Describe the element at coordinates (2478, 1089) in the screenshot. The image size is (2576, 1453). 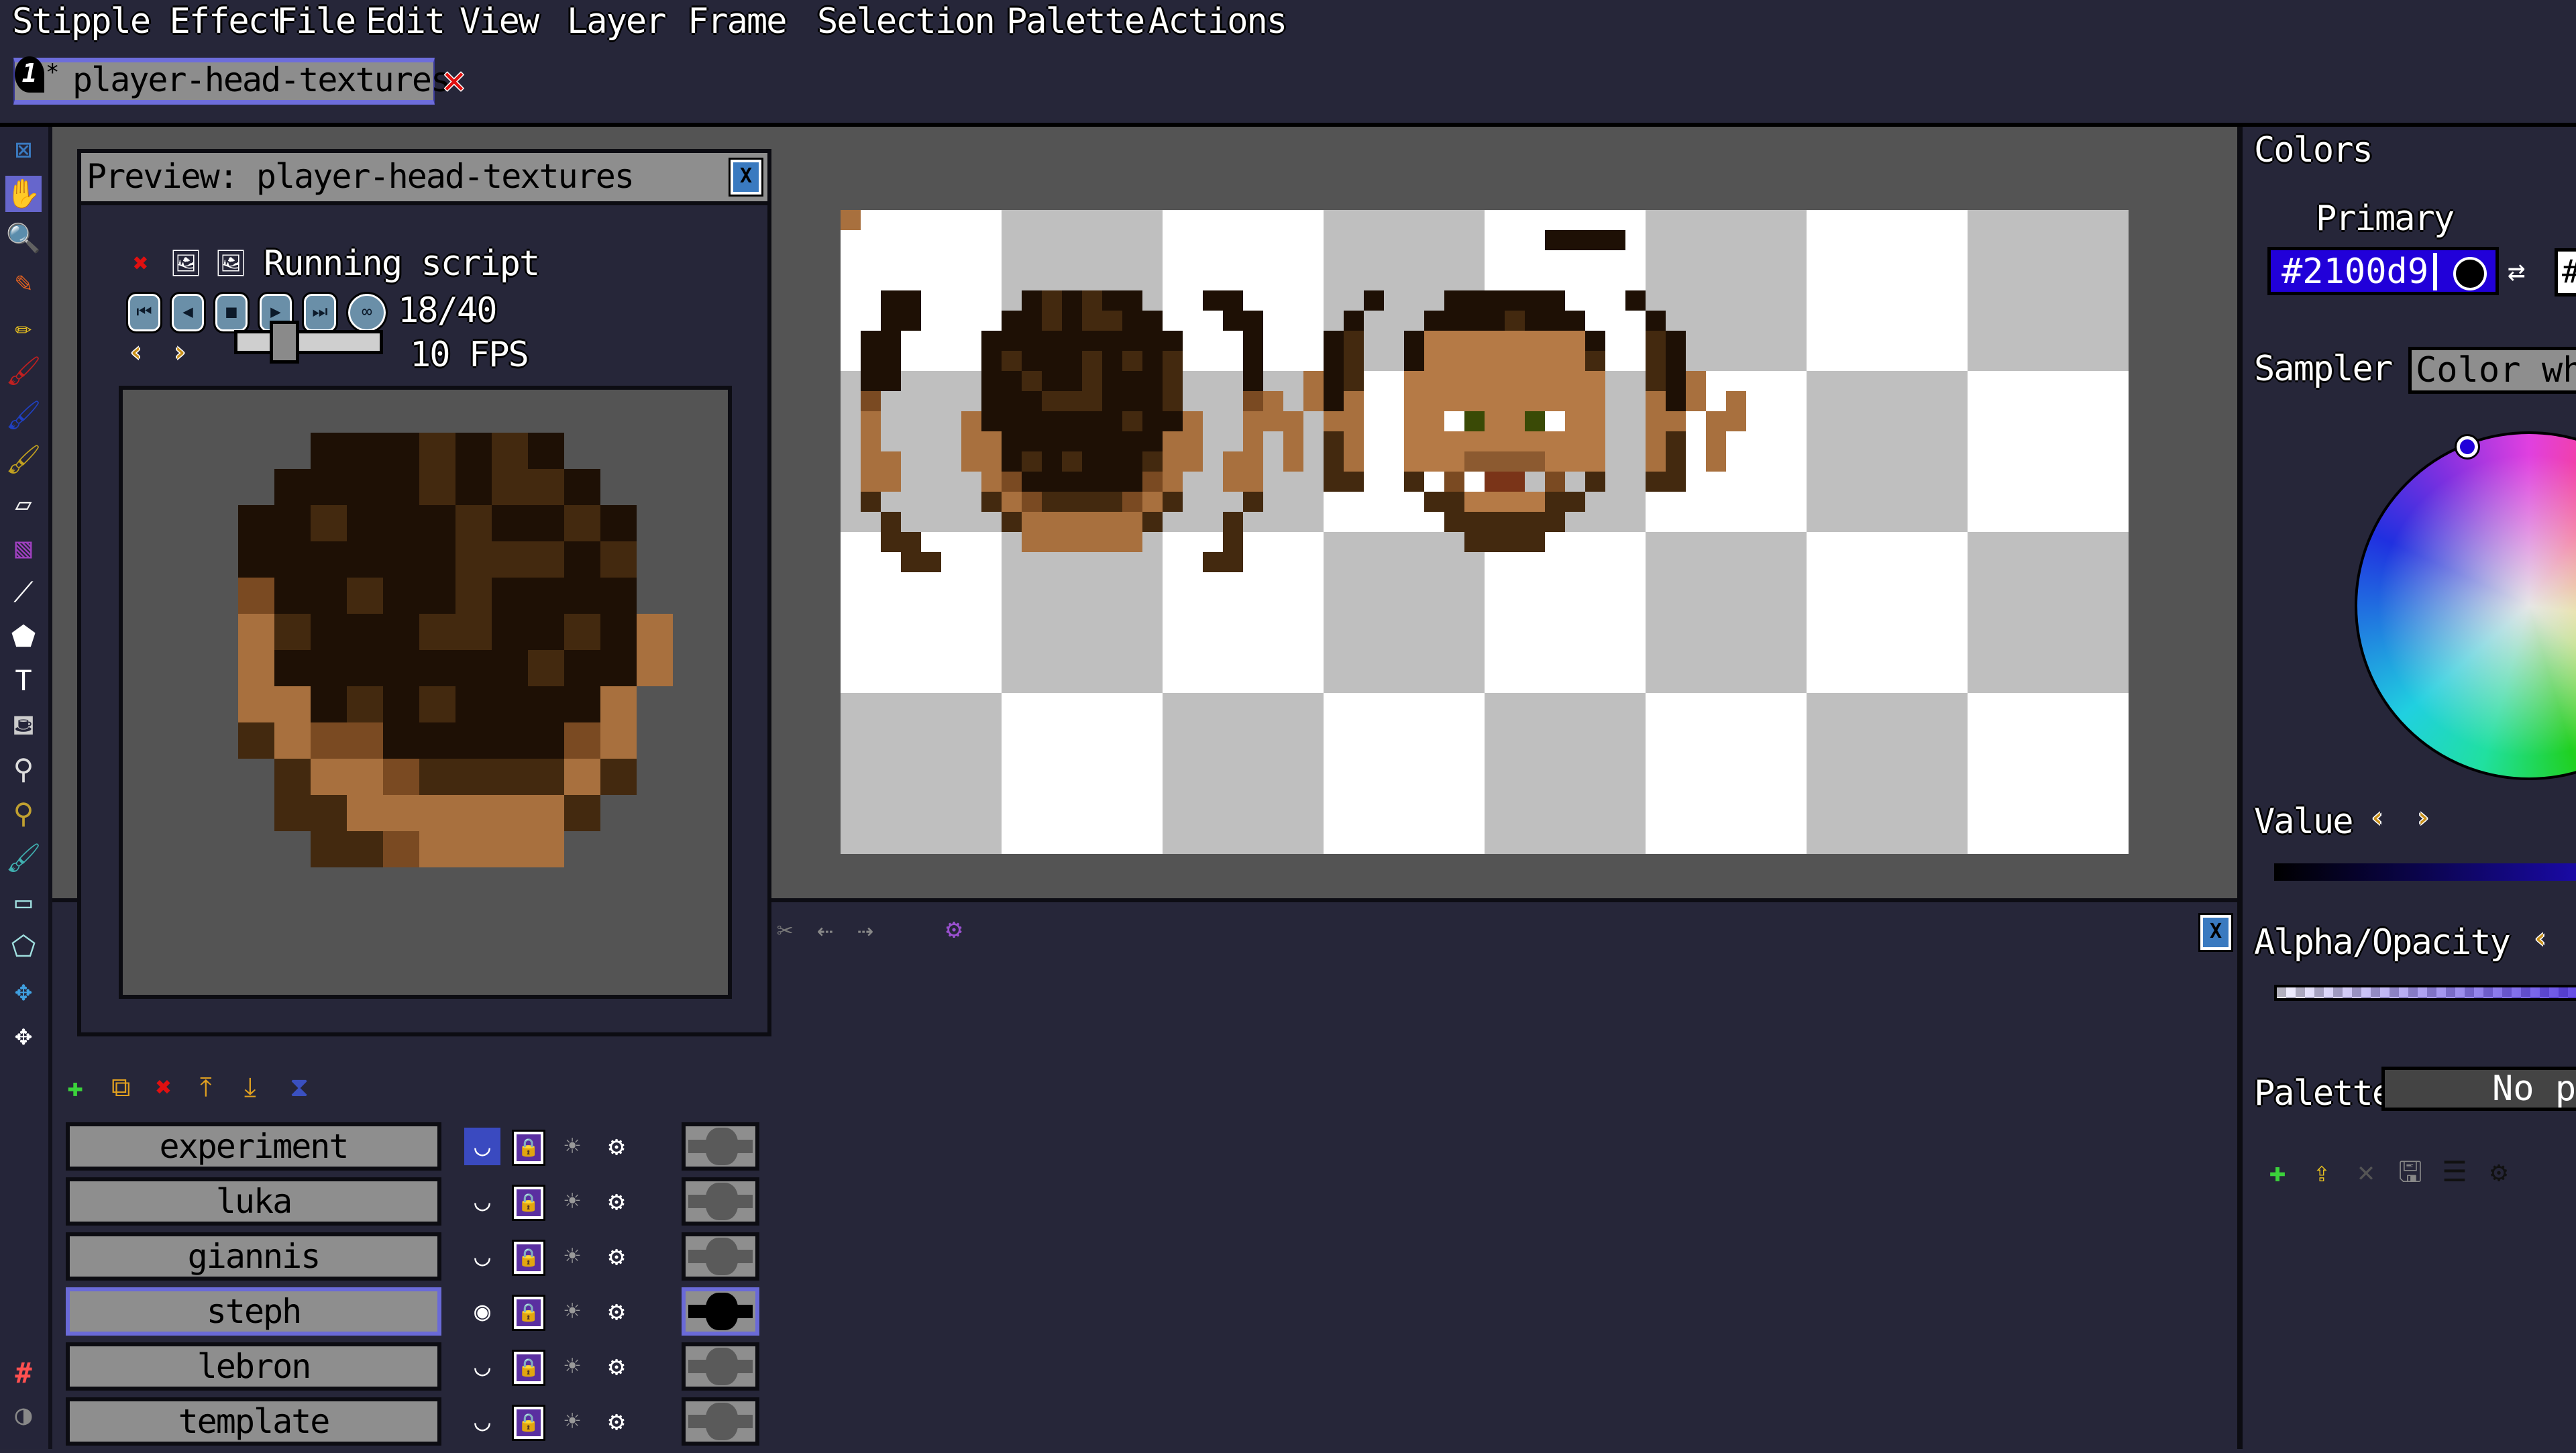
I see `palette-dropdown: No pa` at that location.